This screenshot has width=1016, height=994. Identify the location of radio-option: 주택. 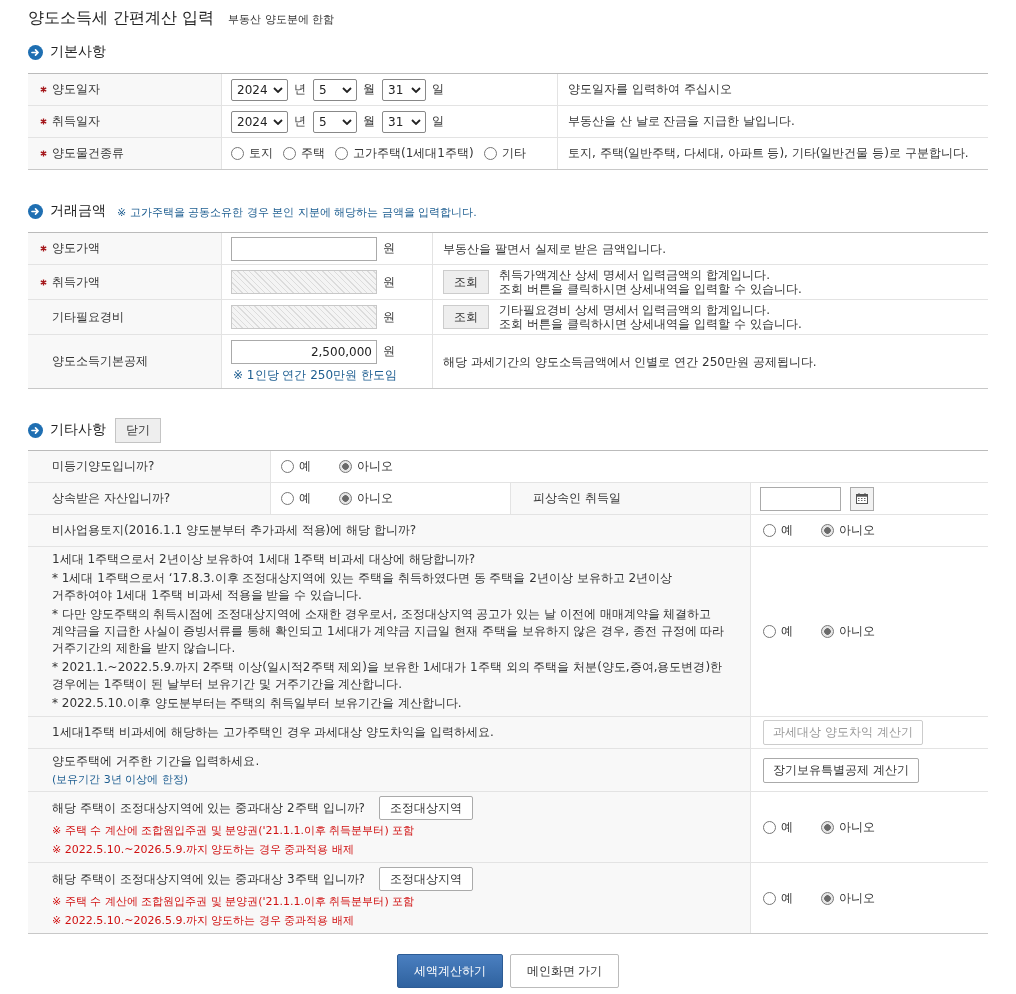
(304, 153).